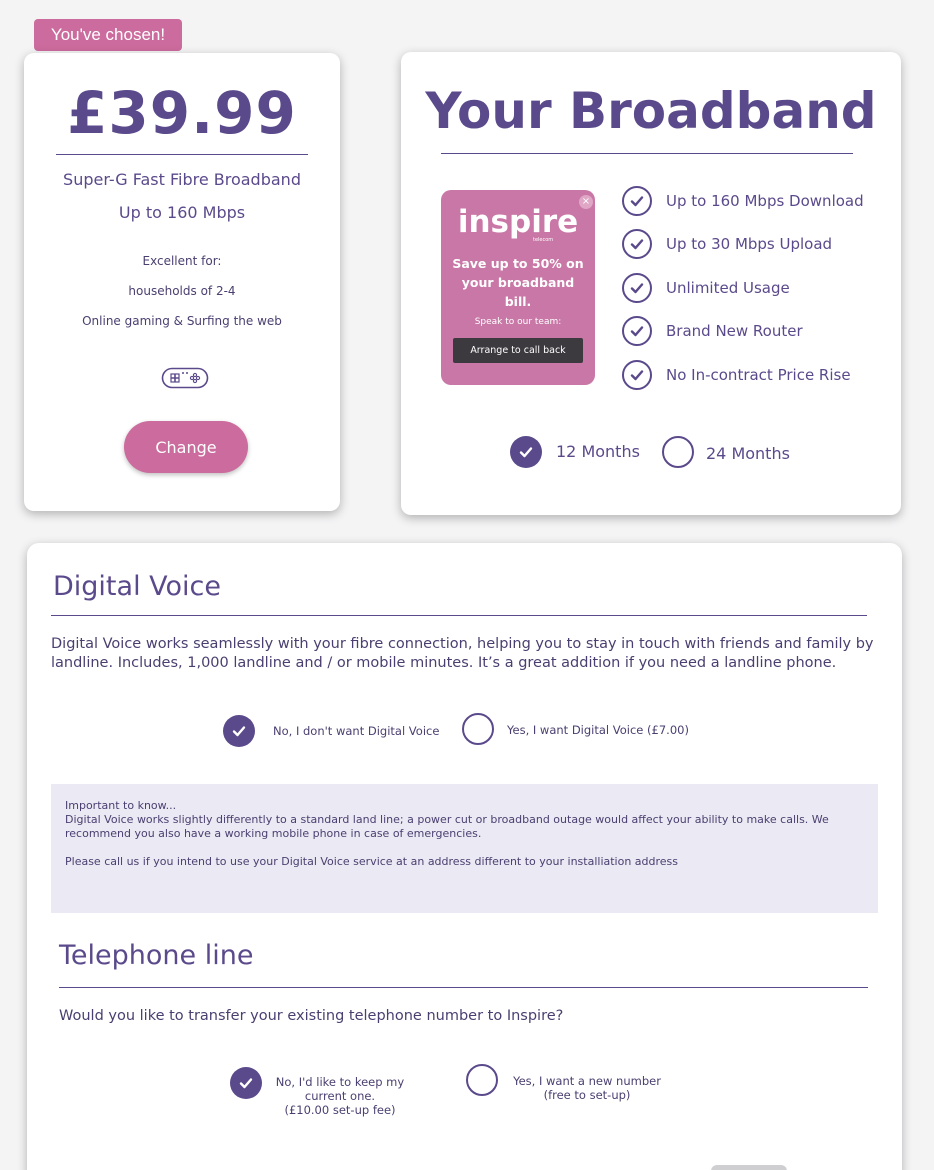 This screenshot has width=934, height=1170. I want to click on promo-subtext: Speak to our team:, so click(518, 322).